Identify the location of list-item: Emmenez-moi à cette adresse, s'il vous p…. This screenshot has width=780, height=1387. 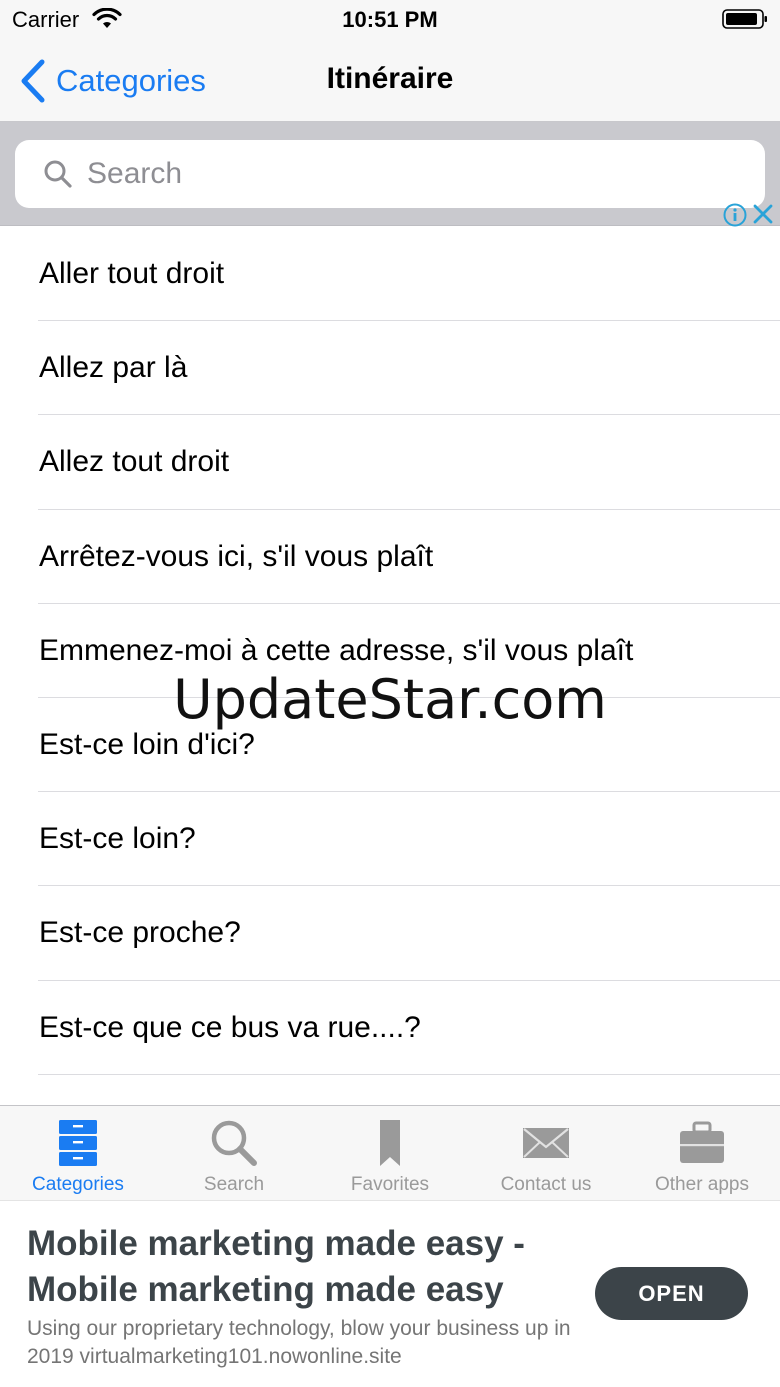
(390, 651).